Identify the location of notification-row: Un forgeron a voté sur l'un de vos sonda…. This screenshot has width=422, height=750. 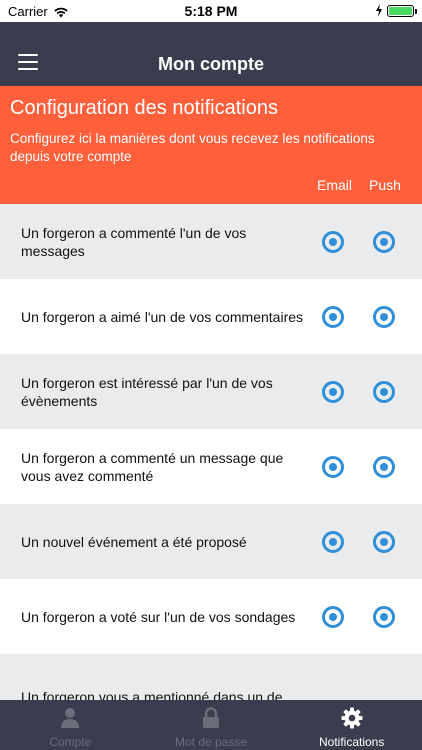
(211, 616).